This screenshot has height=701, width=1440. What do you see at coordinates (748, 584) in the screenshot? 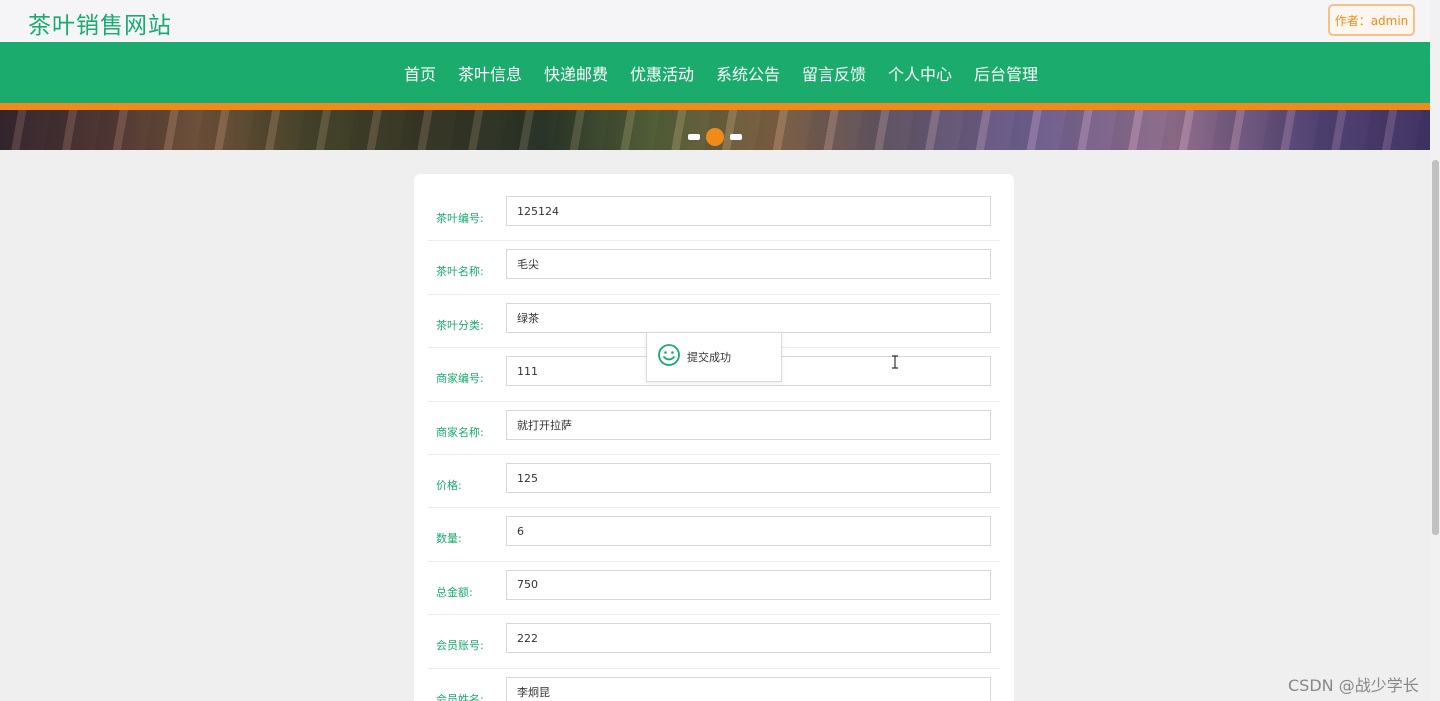
I see `total-amount-input` at bounding box center [748, 584].